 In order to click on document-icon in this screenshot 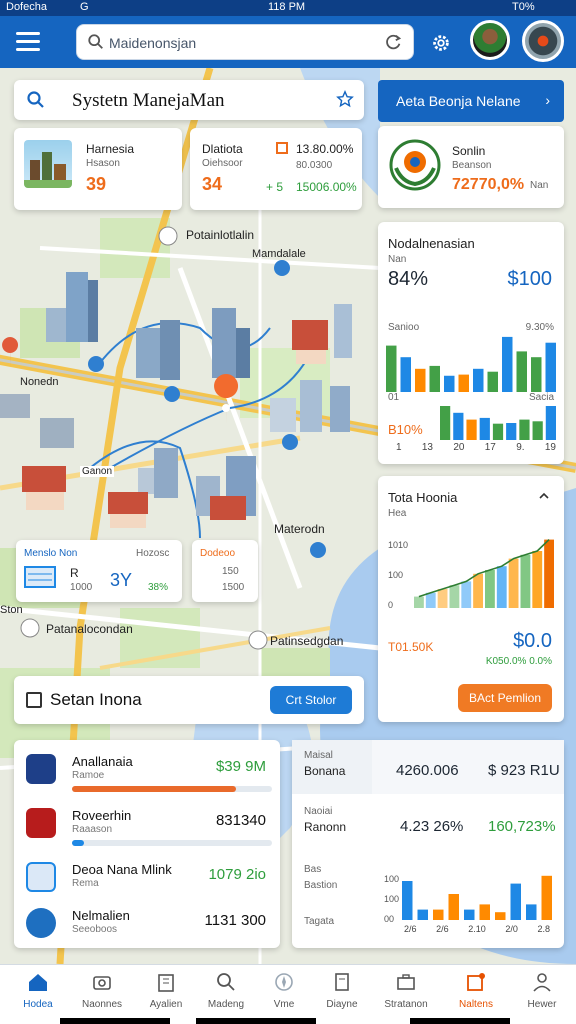, I will do `click(34, 700)`.